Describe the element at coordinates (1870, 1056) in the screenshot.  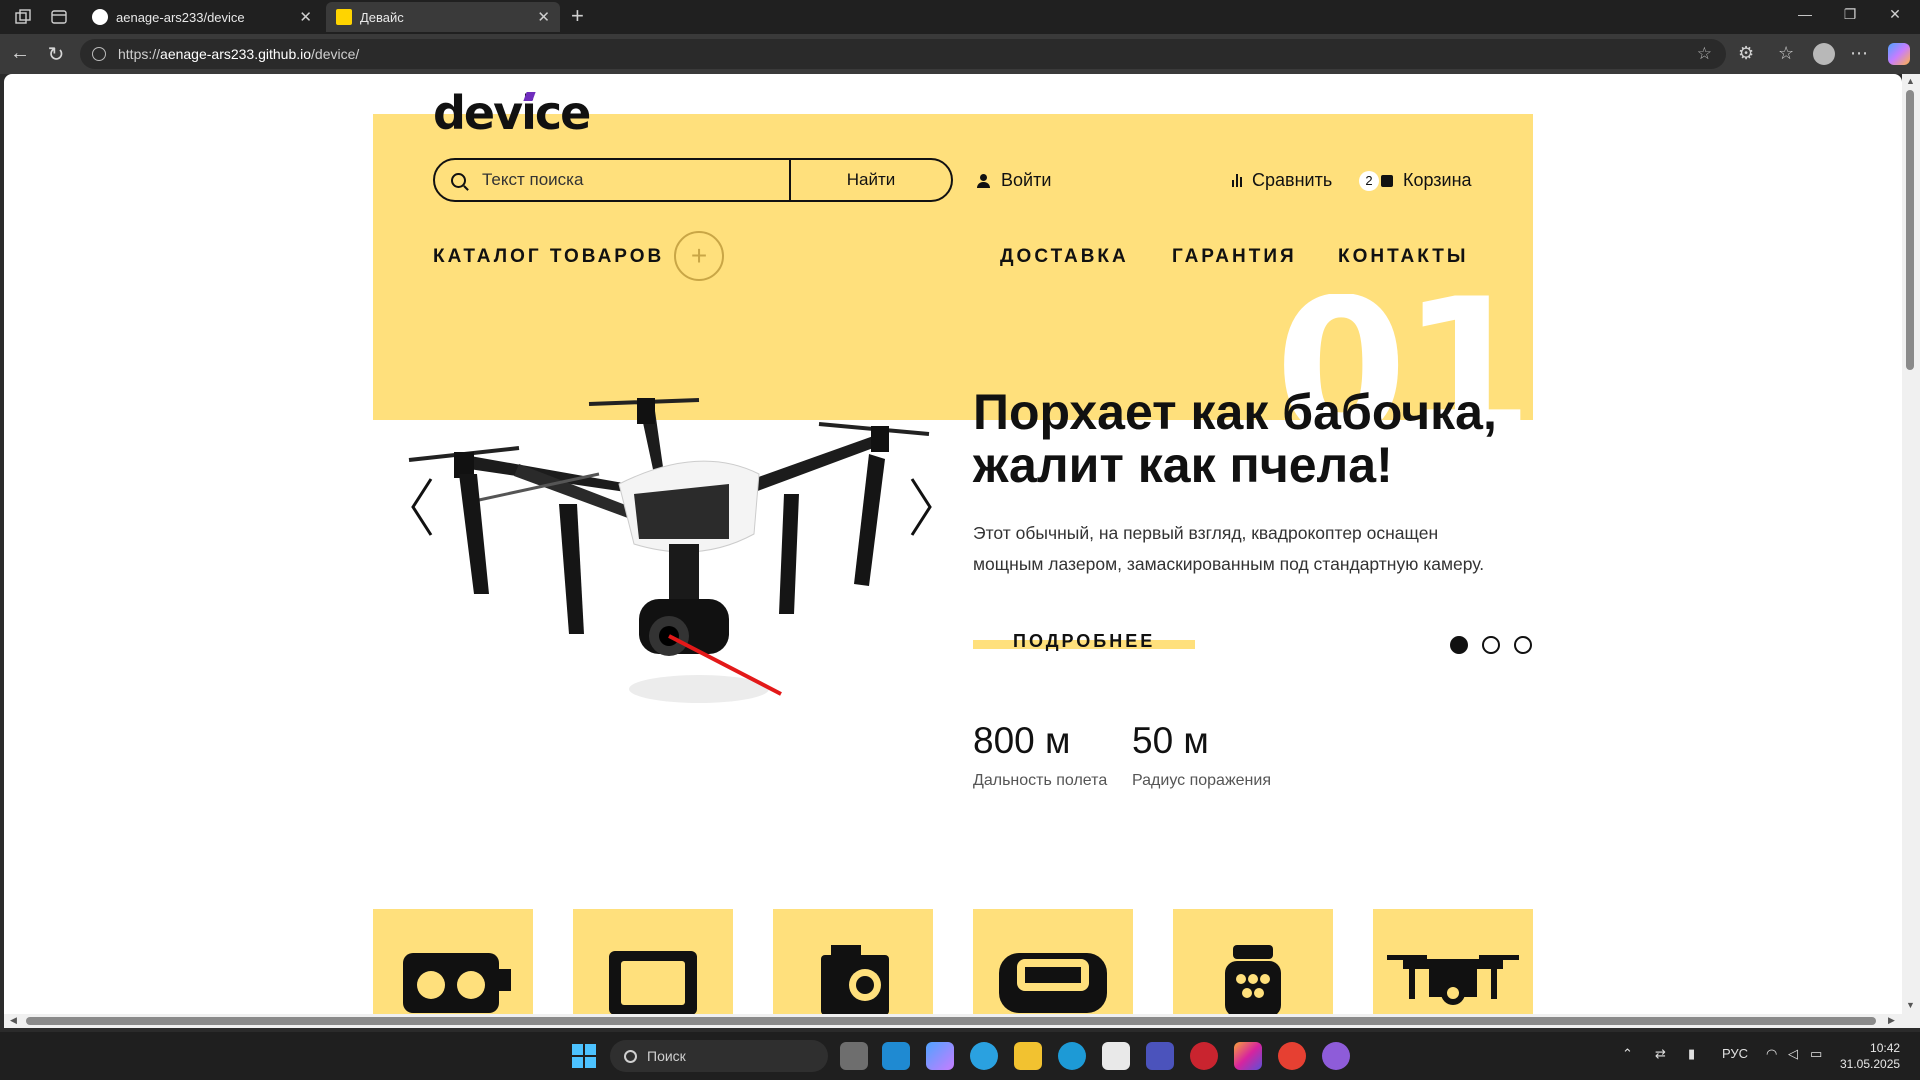
I see `taskbar-clock: 10:42 31.05.2025` at that location.